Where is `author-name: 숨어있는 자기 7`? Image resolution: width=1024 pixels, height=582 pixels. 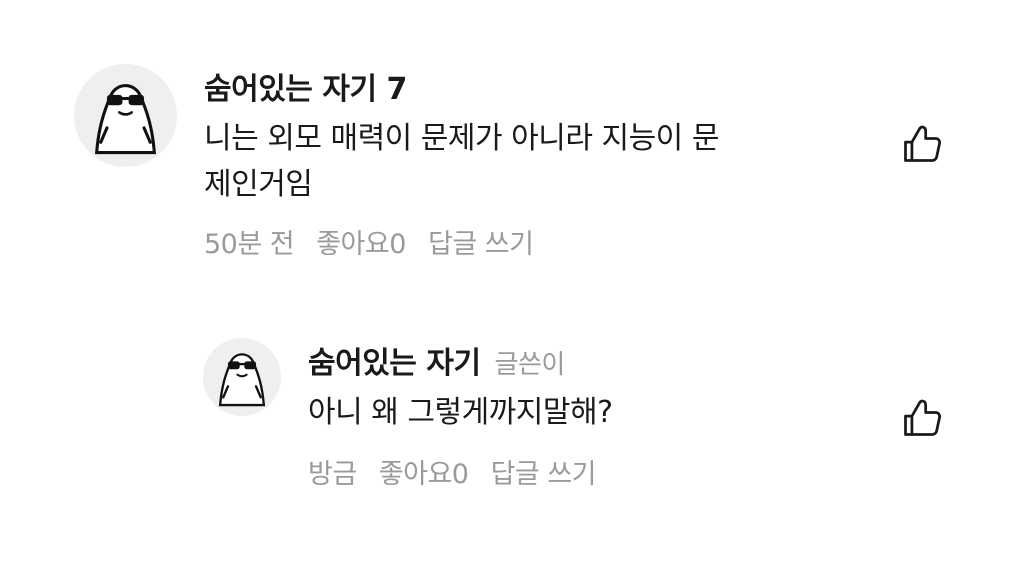 author-name: 숨어있는 자기 7 is located at coordinates (305, 89).